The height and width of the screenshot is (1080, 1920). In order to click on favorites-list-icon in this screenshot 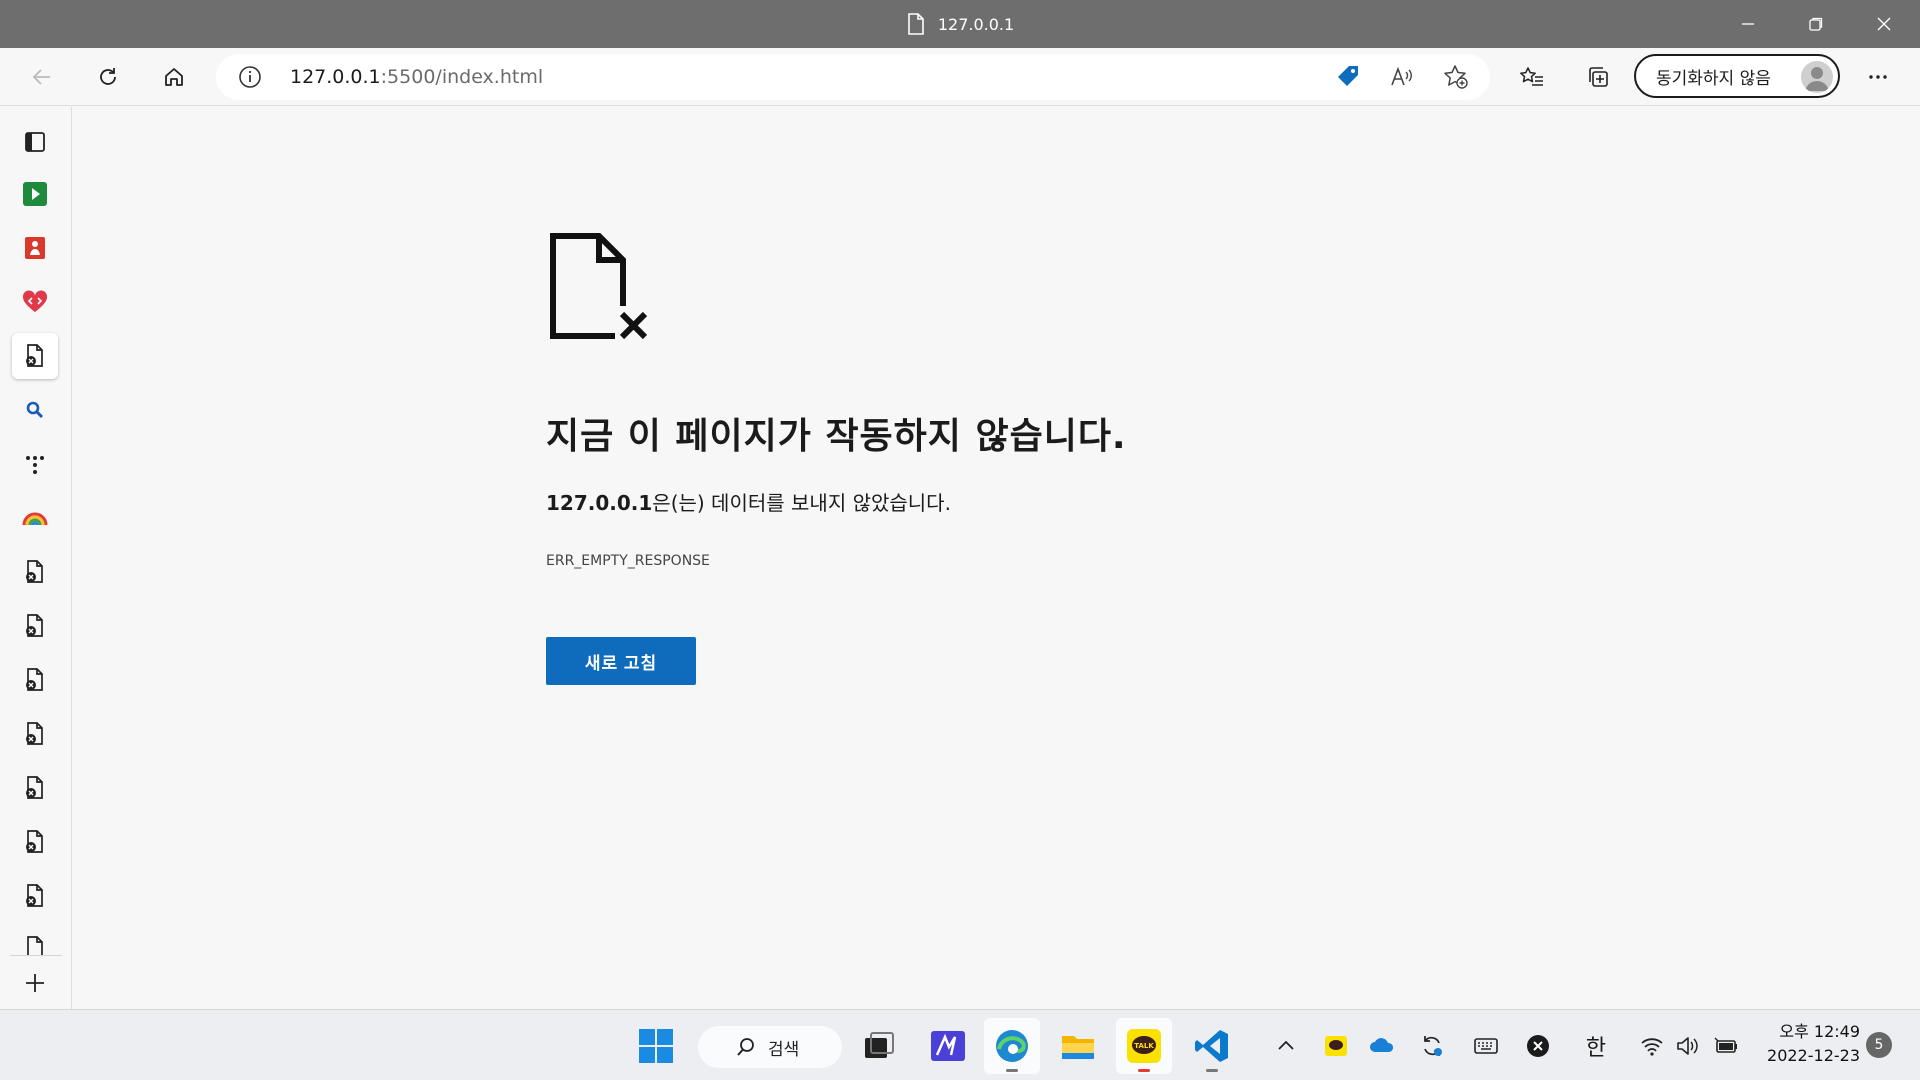, I will do `click(1531, 76)`.